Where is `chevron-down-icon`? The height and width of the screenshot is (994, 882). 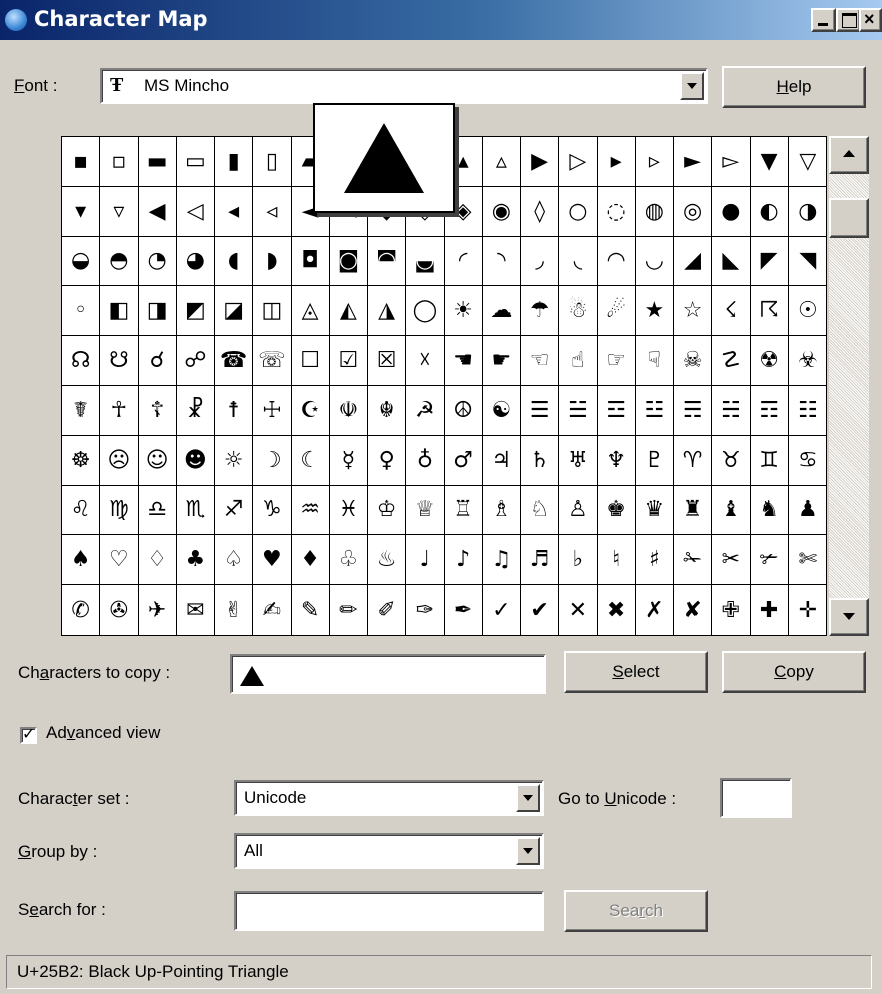
chevron-down-icon is located at coordinates (692, 86).